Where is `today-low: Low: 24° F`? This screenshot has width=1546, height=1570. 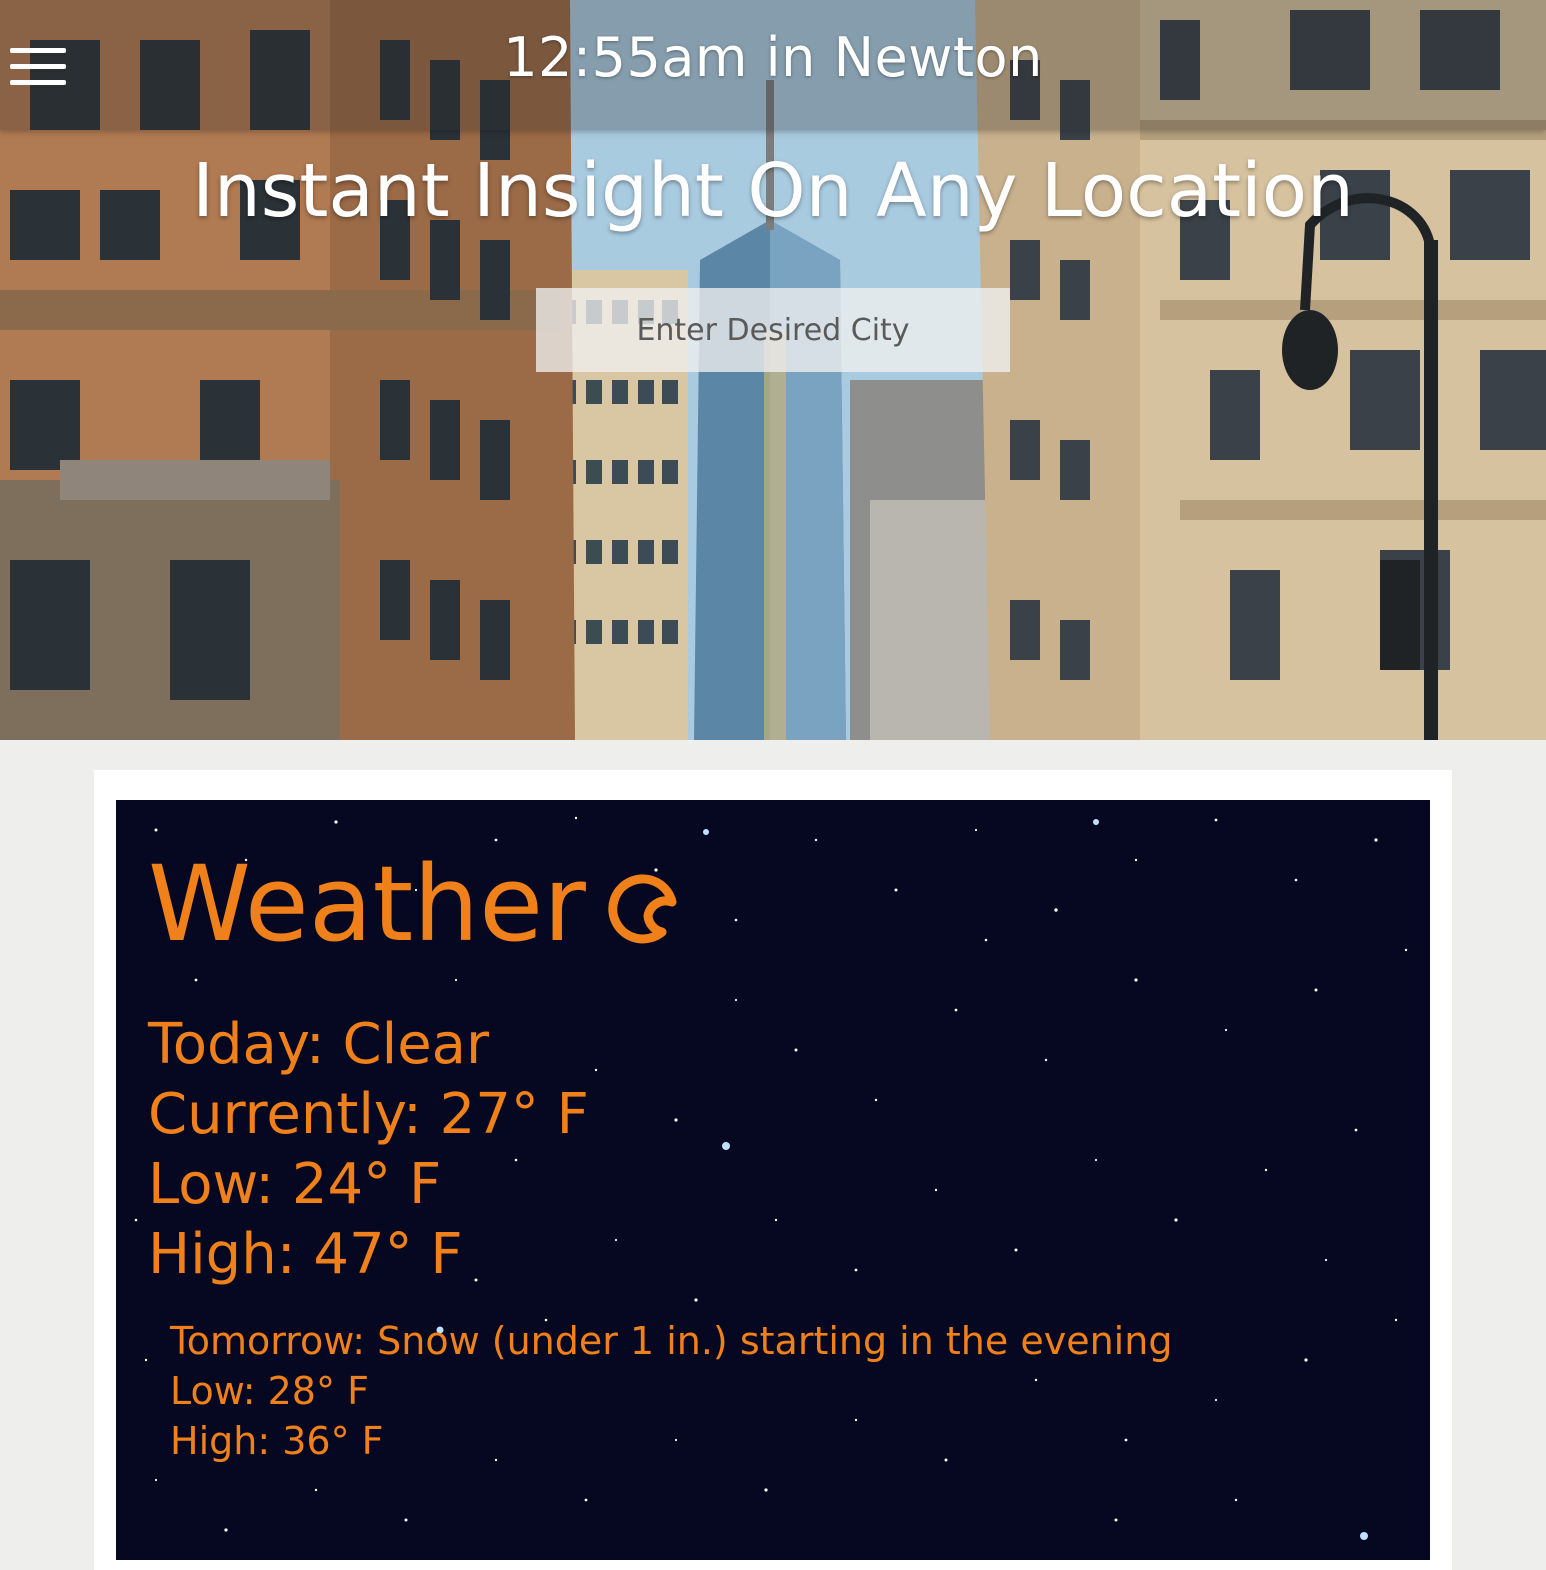
today-low: Low: 24° F is located at coordinates (295, 1184).